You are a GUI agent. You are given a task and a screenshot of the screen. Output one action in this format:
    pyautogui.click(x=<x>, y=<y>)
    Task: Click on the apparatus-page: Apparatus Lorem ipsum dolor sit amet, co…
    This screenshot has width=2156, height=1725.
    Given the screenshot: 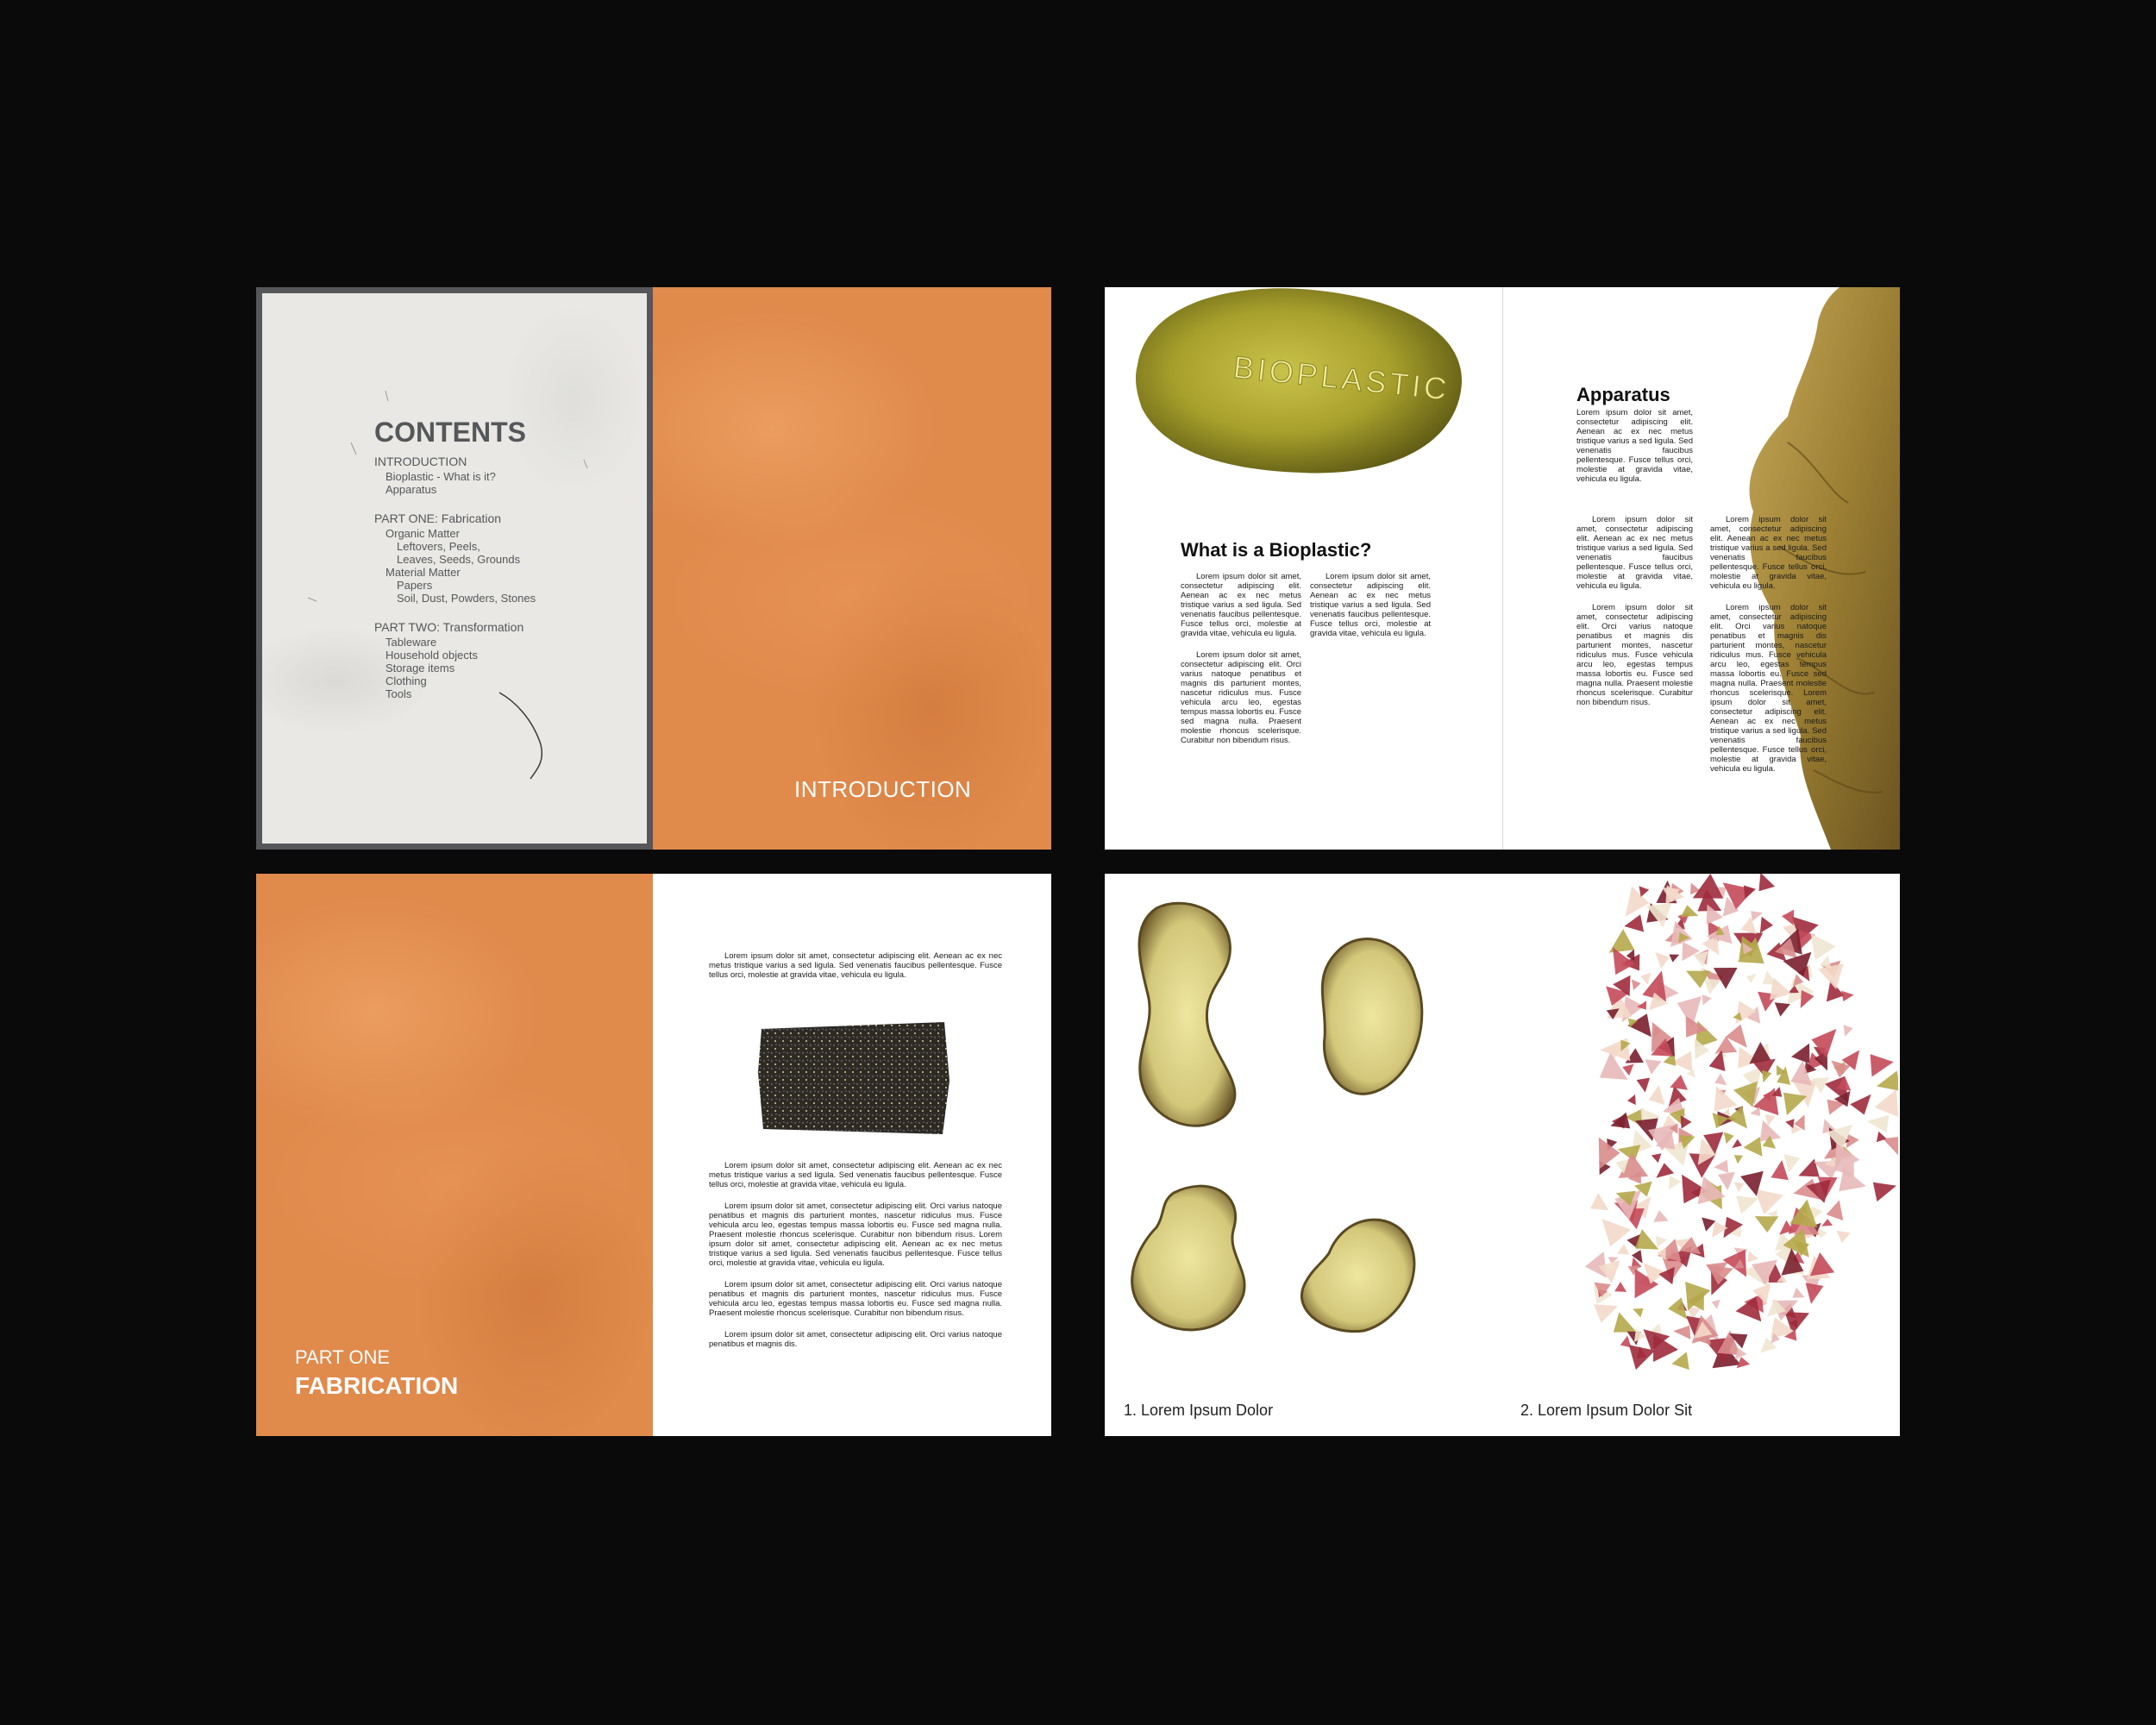 What is the action you would take?
    pyautogui.click(x=1701, y=569)
    